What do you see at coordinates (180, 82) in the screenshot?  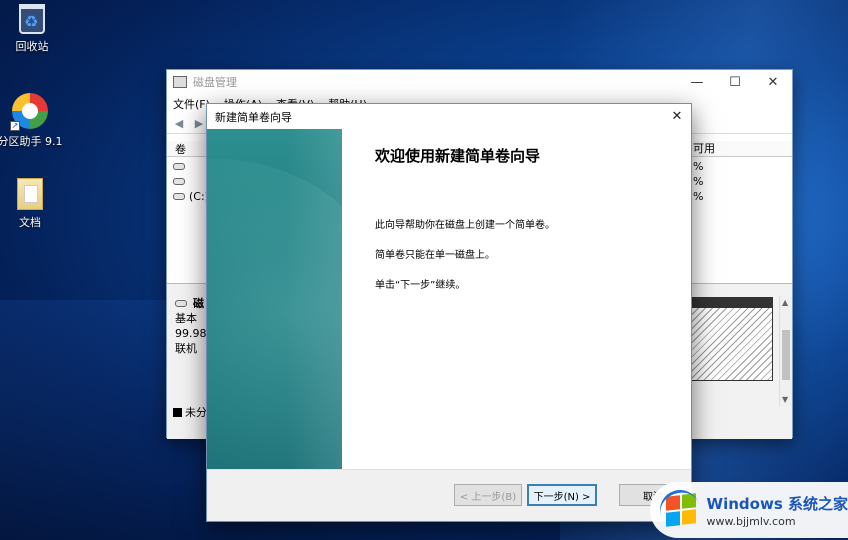 I see `disk-management-icon` at bounding box center [180, 82].